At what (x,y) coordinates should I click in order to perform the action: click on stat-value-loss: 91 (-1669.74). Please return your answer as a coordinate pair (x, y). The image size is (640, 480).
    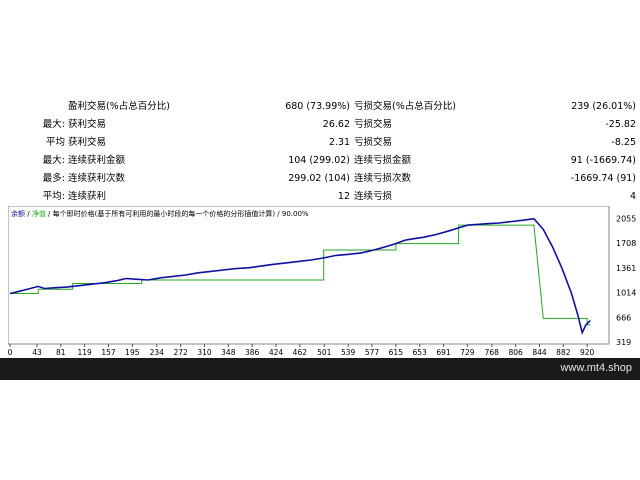
    Looking at the image, I should click on (603, 160).